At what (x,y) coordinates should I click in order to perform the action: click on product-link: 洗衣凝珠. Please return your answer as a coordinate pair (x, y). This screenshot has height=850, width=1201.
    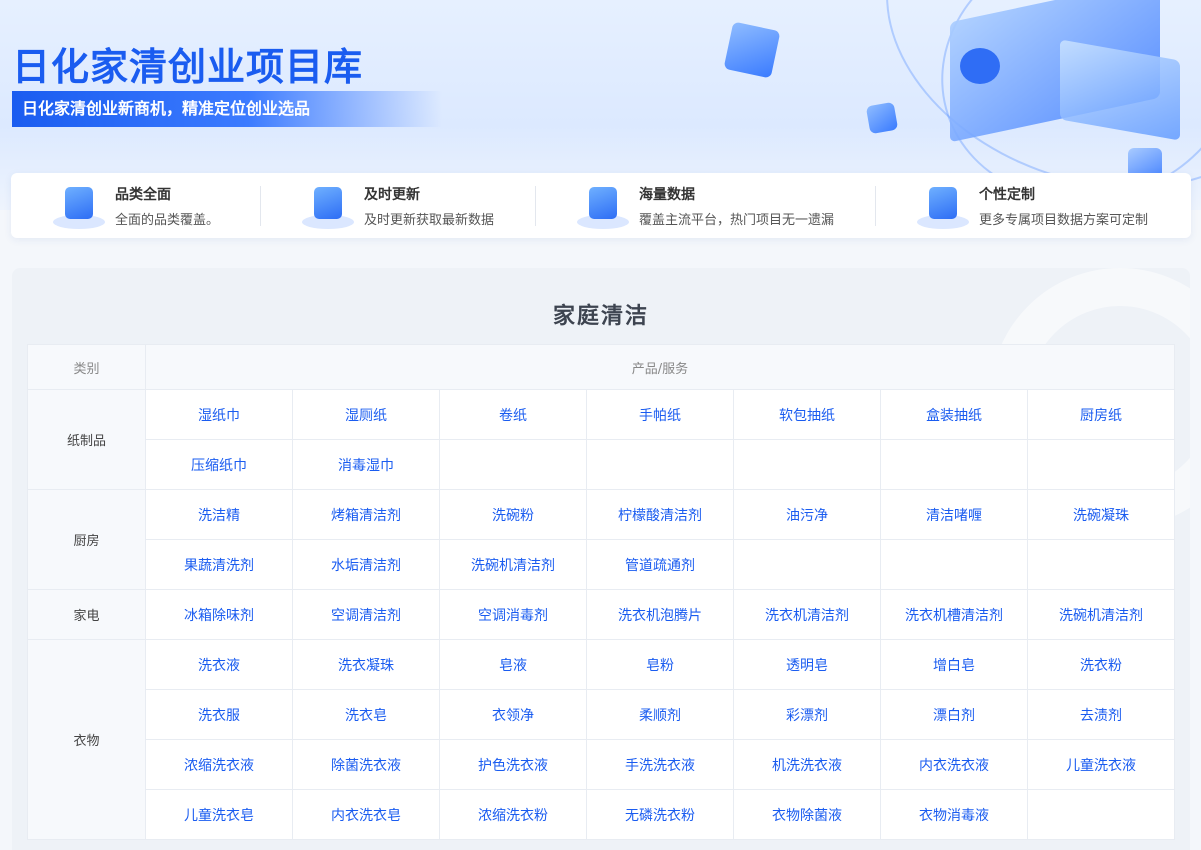
    Looking at the image, I should click on (366, 664).